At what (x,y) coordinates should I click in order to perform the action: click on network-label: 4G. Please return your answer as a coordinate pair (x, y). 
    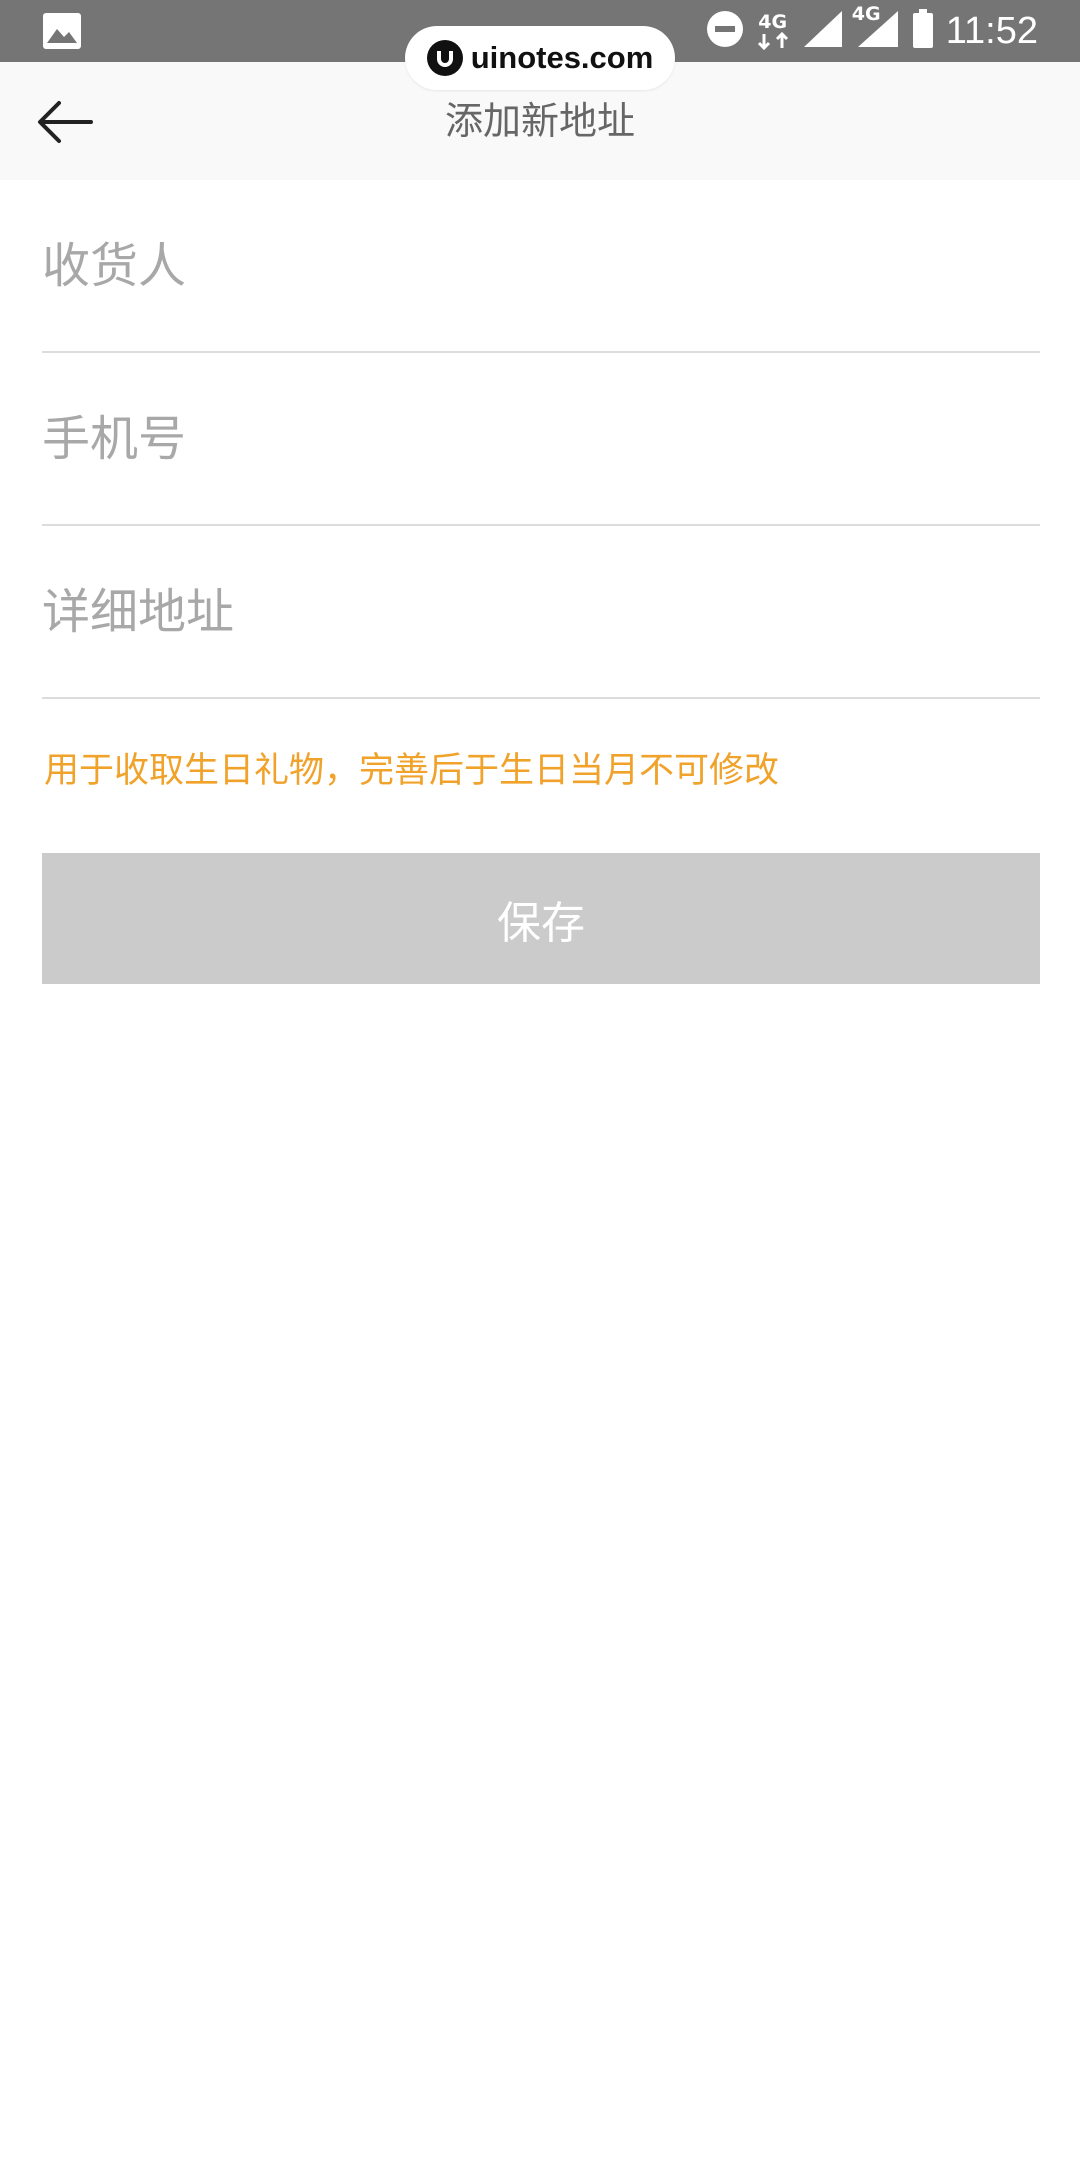
    Looking at the image, I should click on (773, 21).